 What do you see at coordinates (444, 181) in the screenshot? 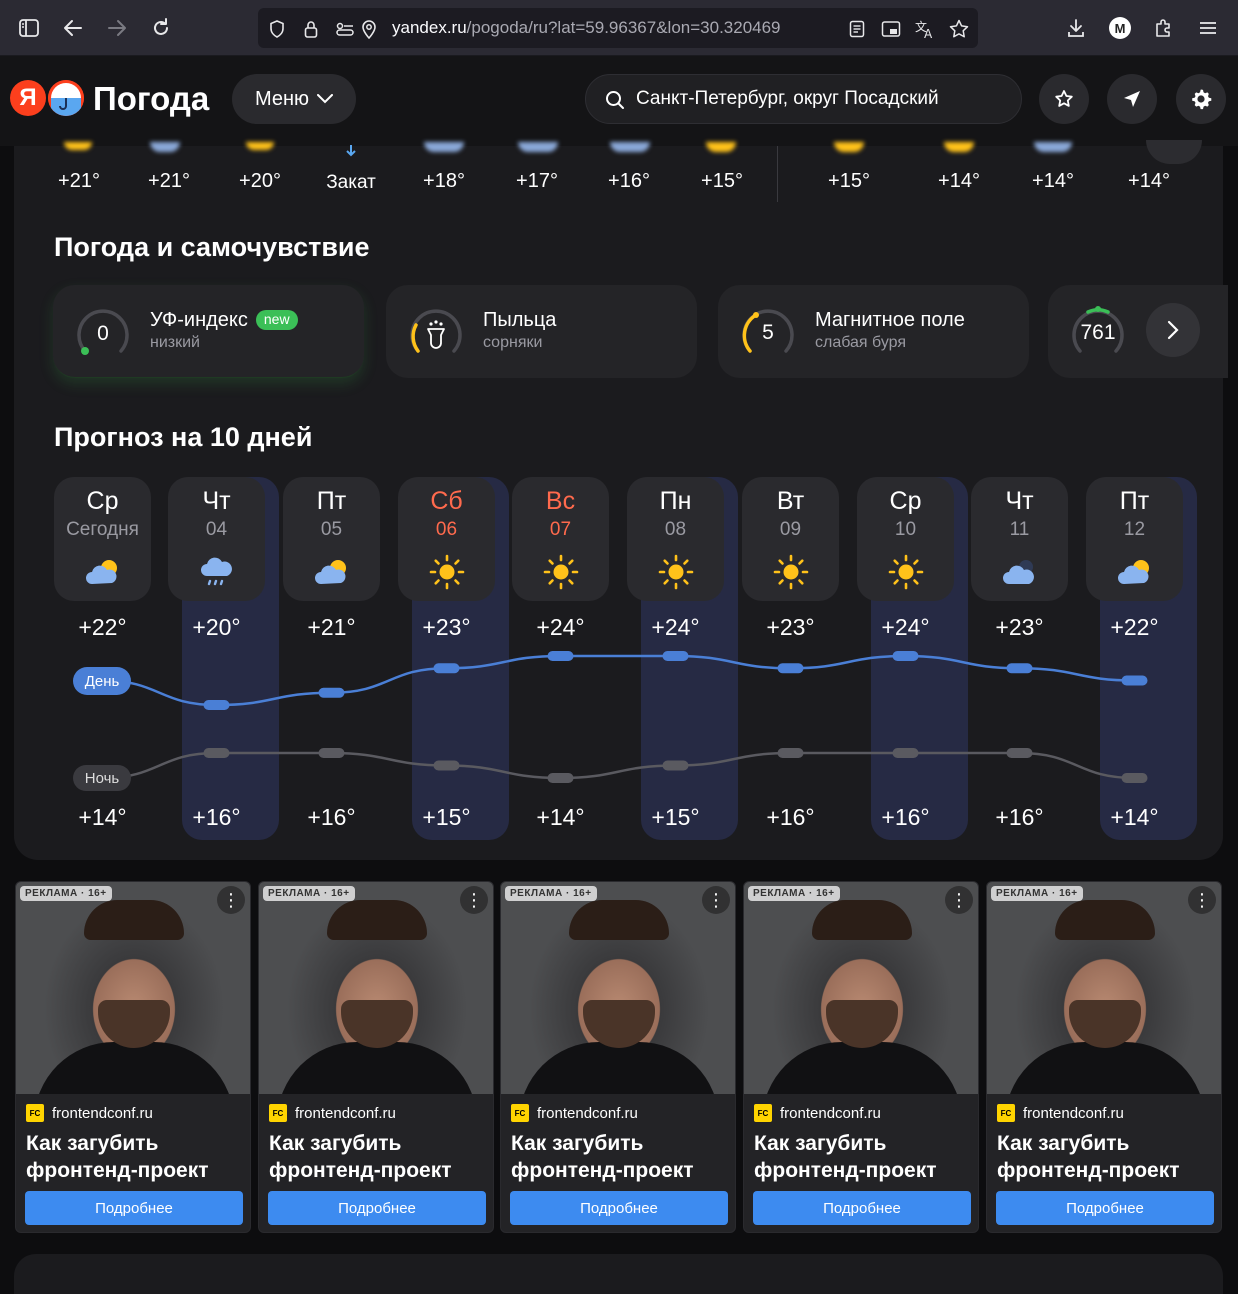
I see `hourly-temp: +18°` at bounding box center [444, 181].